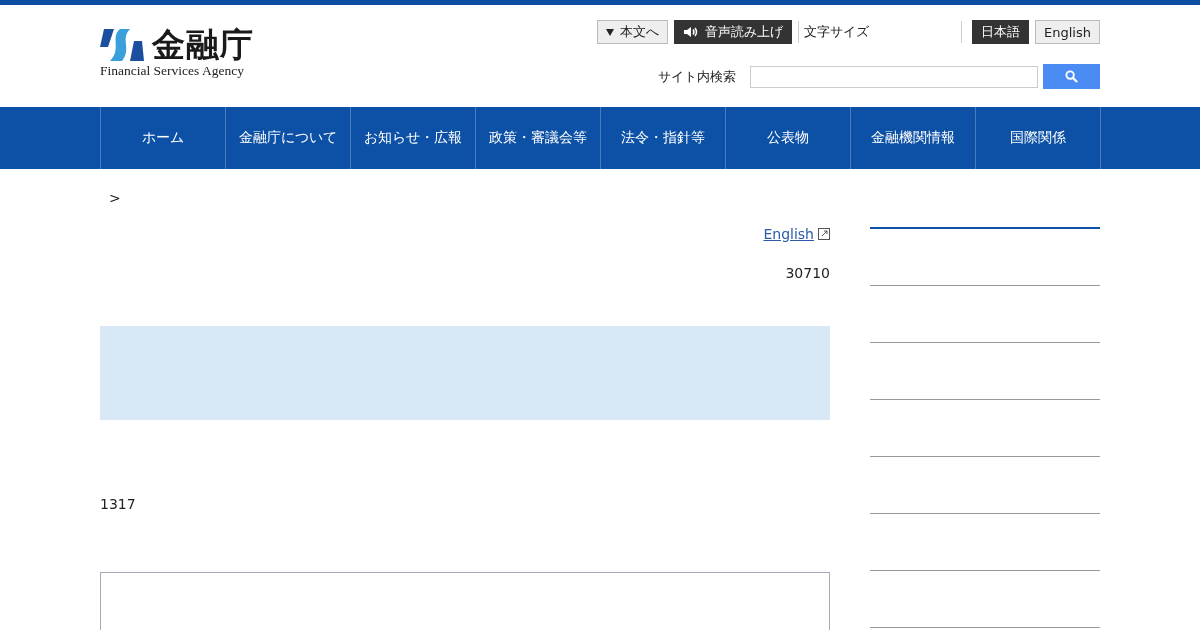  Describe the element at coordinates (880, 32) in the screenshot. I see `font-size-label: 文字サイズ` at that location.